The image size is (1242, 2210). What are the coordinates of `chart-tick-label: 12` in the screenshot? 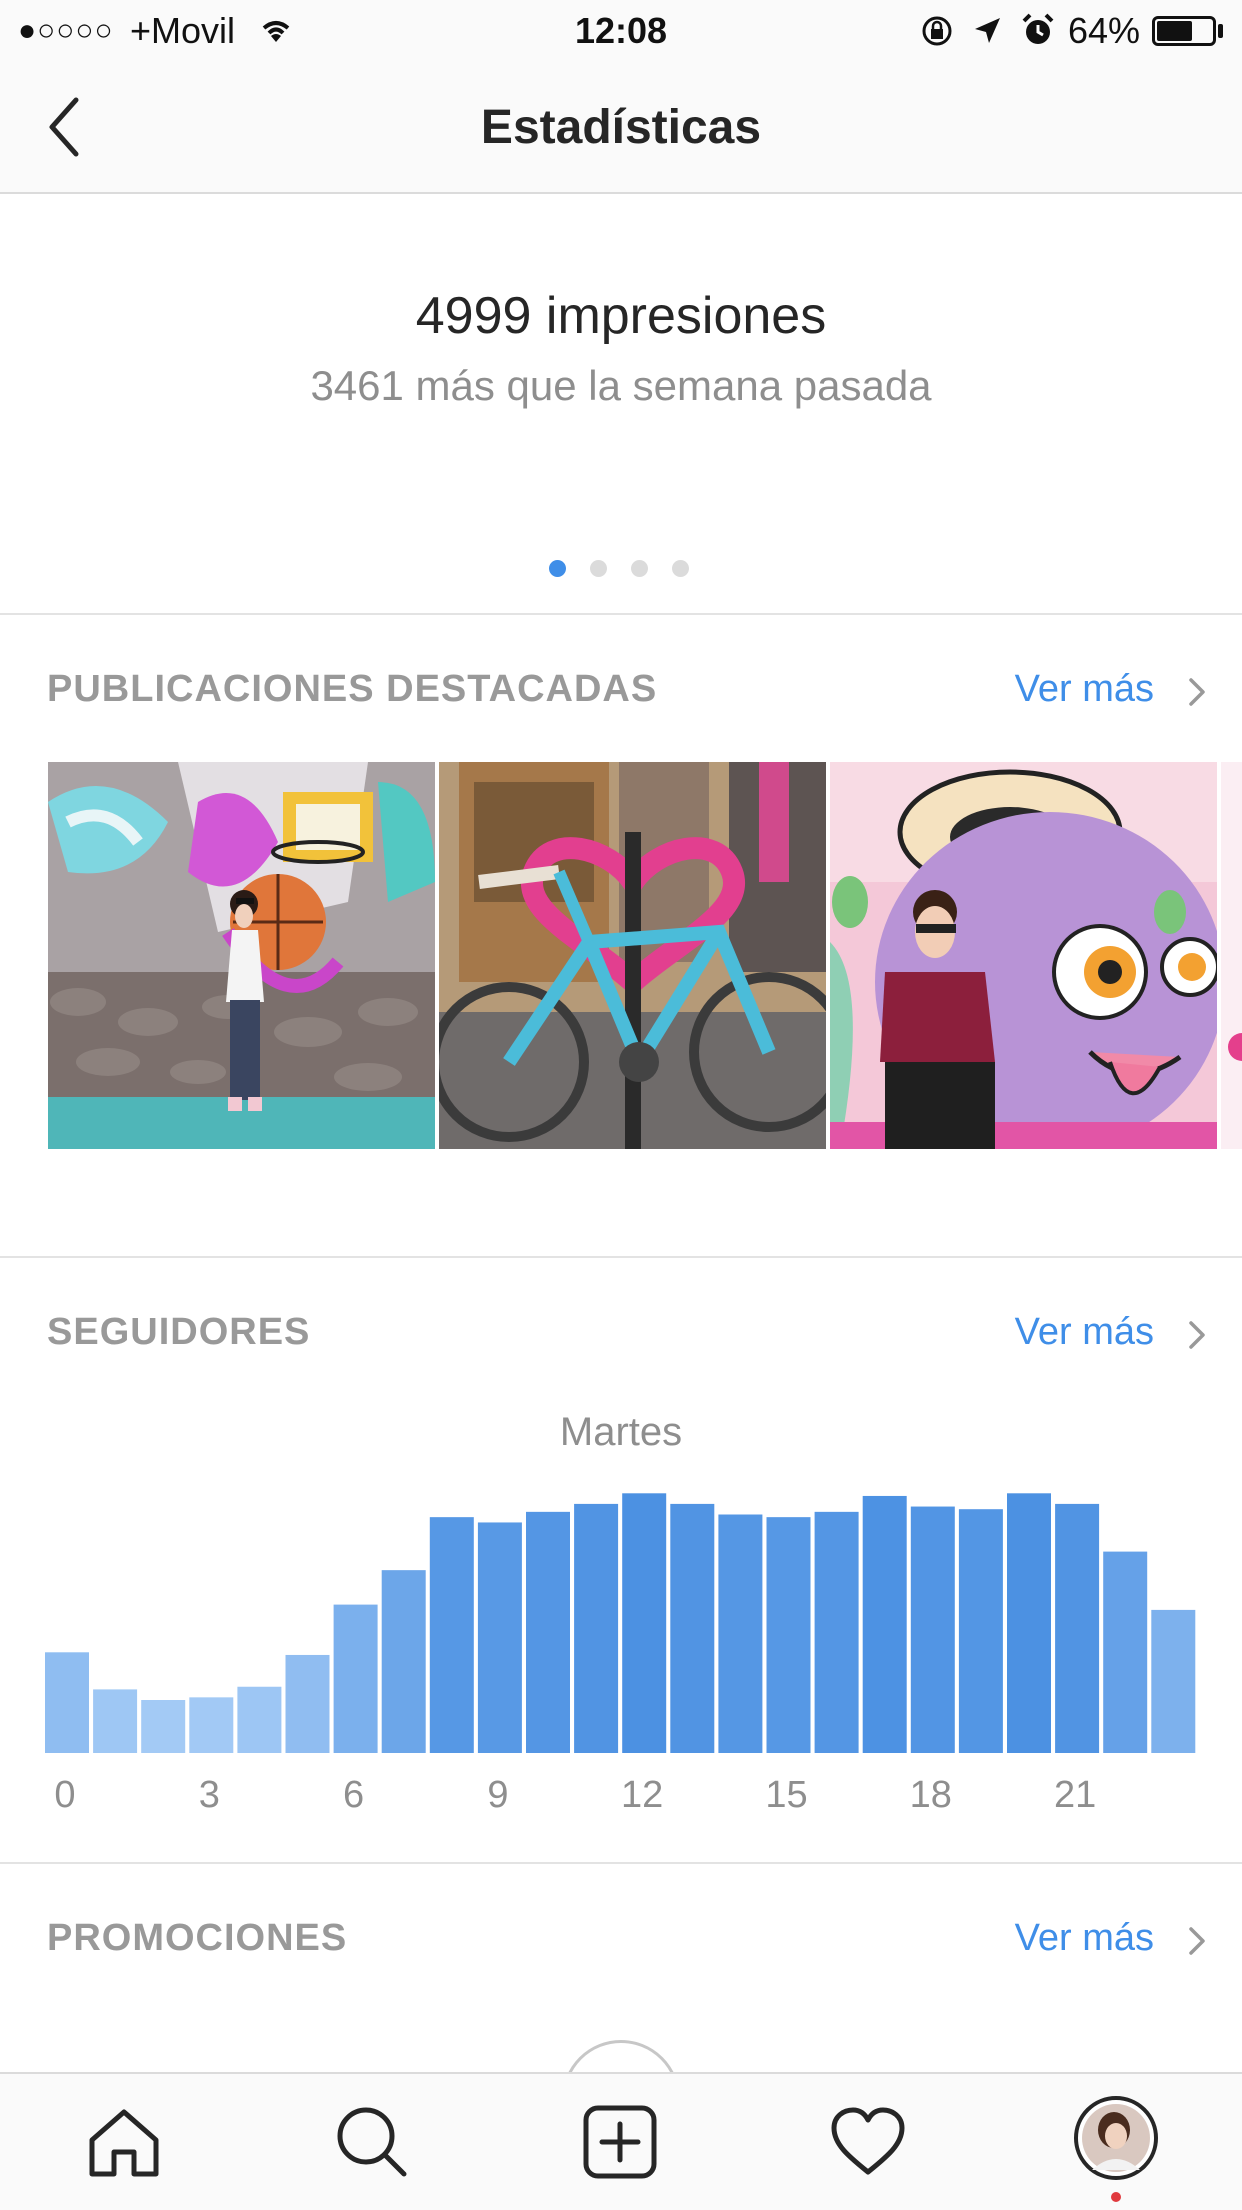 It's located at (642, 1795).